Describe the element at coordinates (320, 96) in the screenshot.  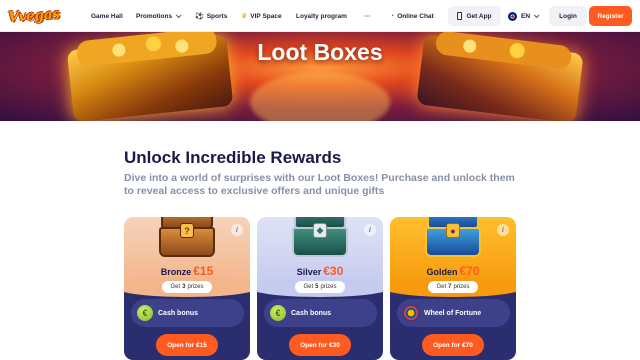
I see `banner-glow` at that location.